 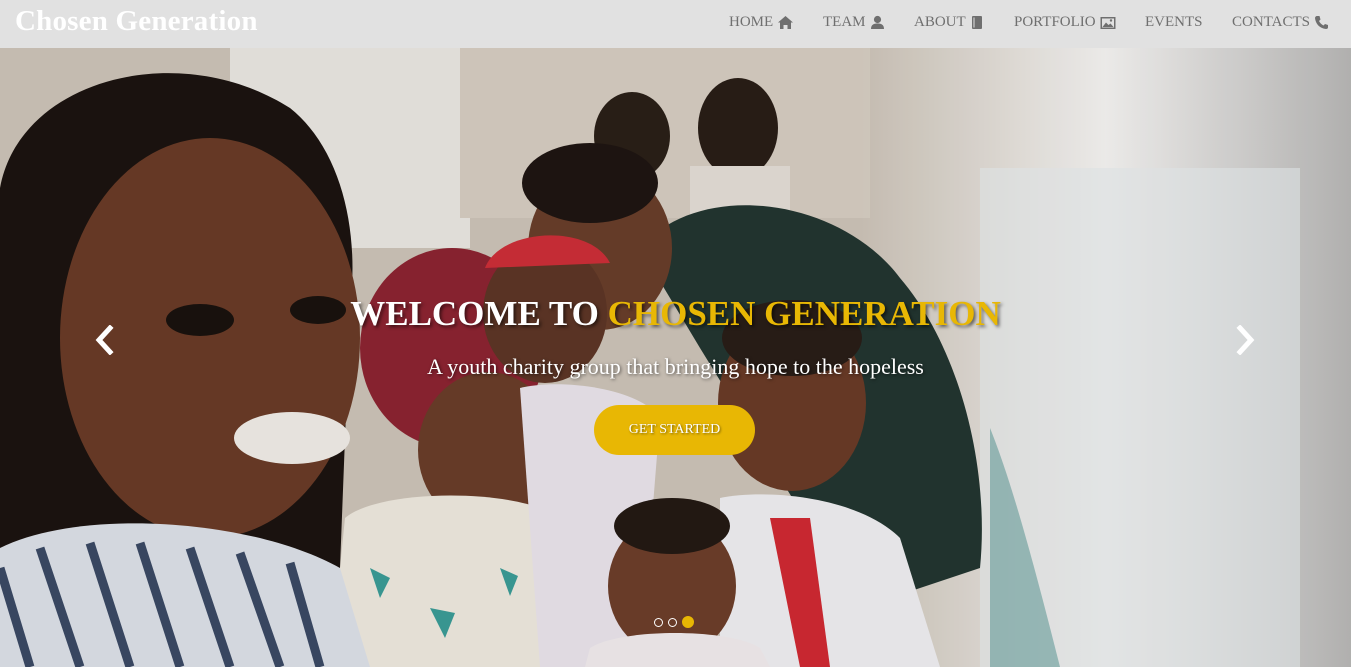 I want to click on book-icon, so click(x=976, y=22).